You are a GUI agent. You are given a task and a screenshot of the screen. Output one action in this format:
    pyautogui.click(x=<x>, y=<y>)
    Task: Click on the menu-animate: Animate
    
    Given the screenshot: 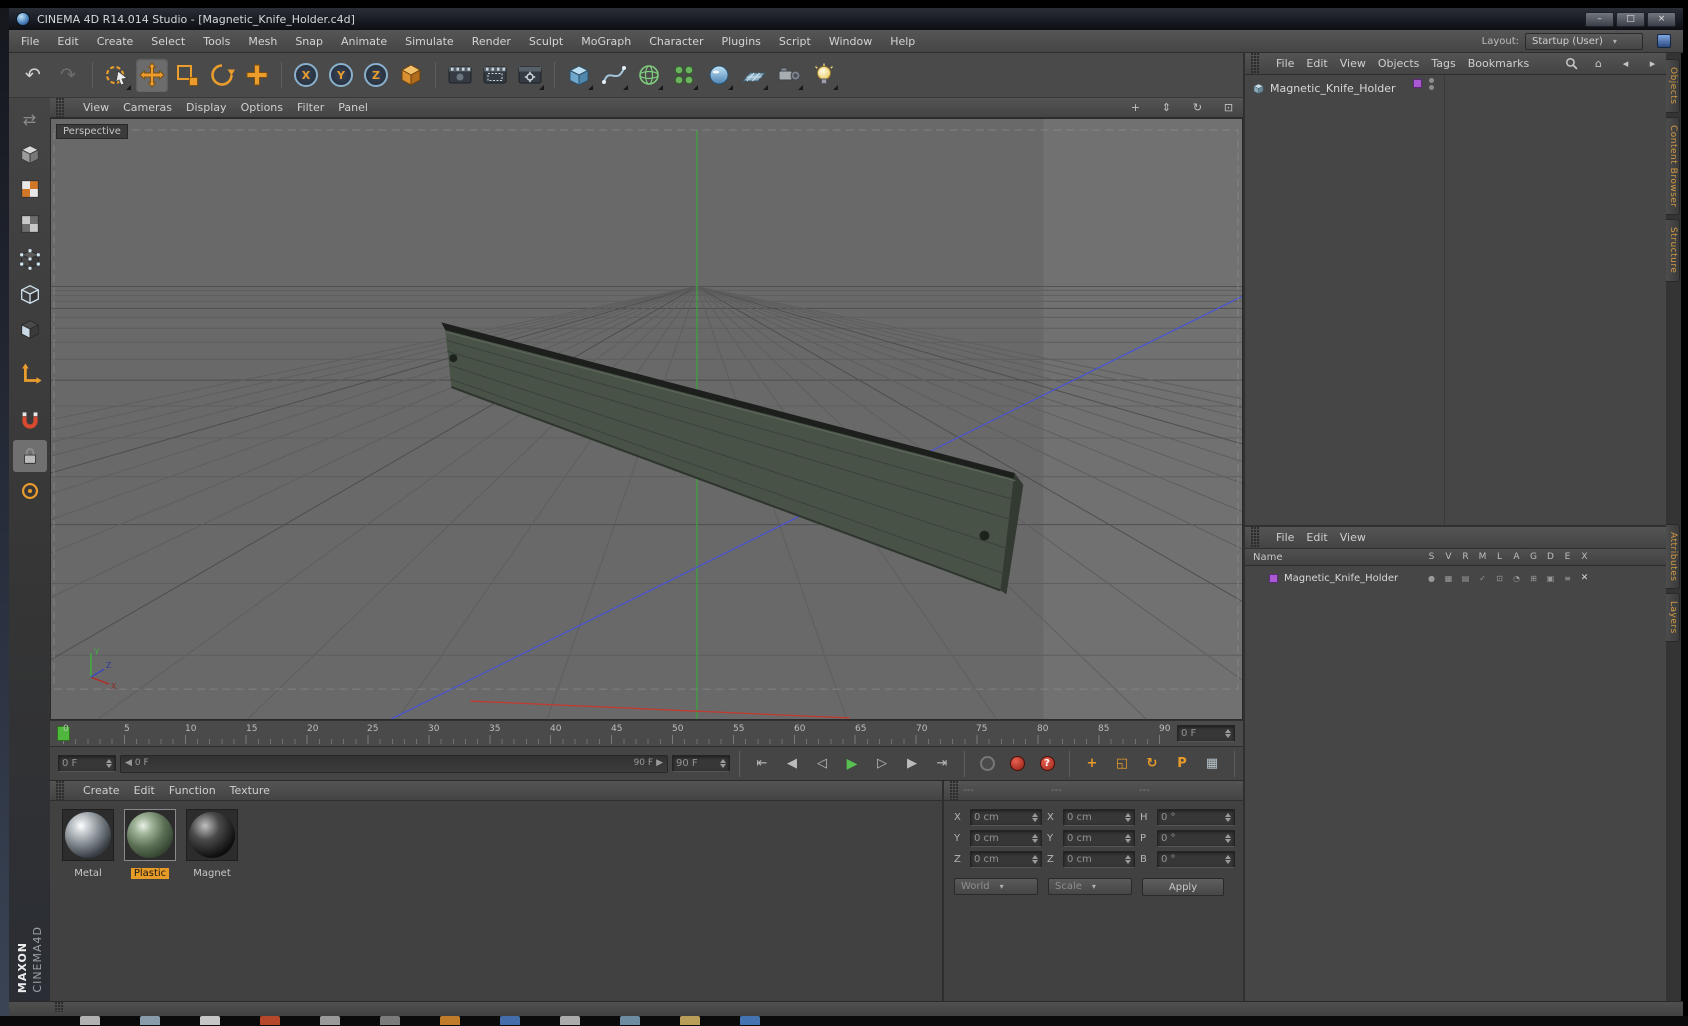 What is the action you would take?
    pyautogui.click(x=364, y=41)
    